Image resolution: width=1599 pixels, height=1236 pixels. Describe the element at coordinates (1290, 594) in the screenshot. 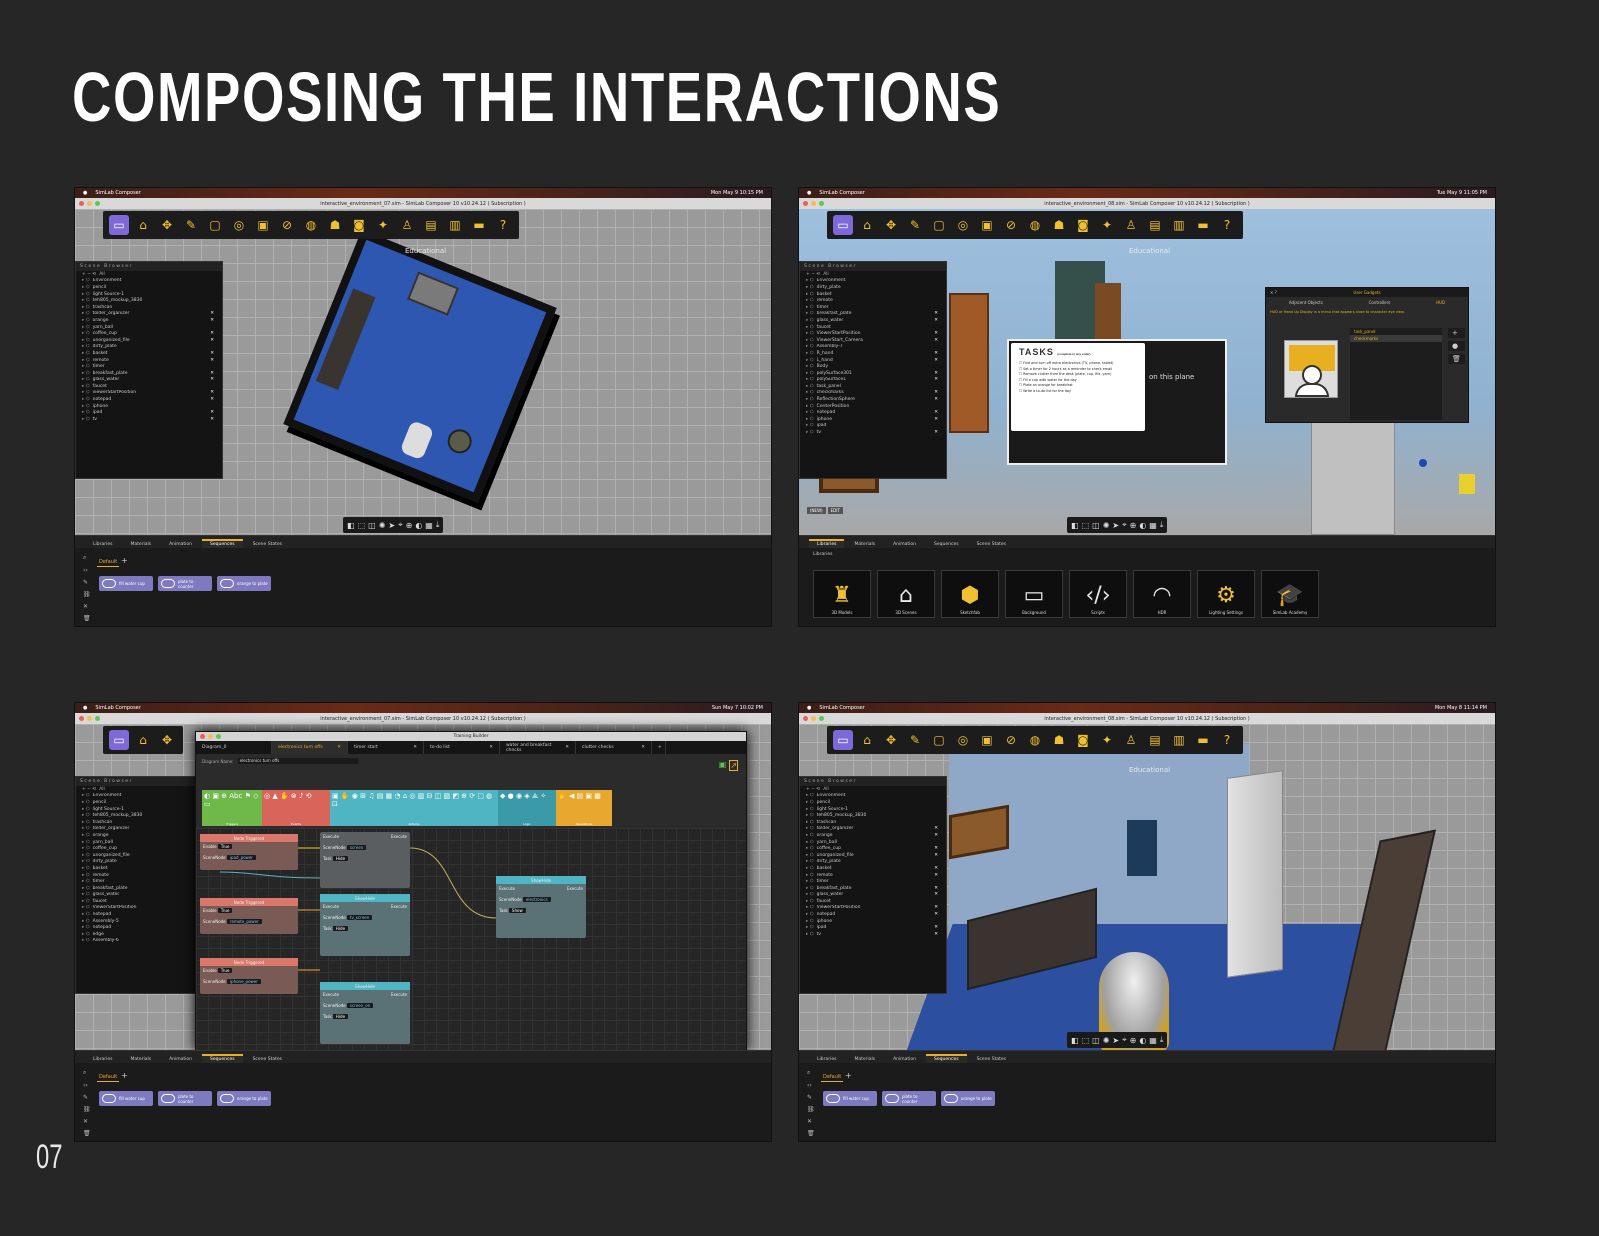

I see `library-item: 🎓 SimLab Academy` at that location.